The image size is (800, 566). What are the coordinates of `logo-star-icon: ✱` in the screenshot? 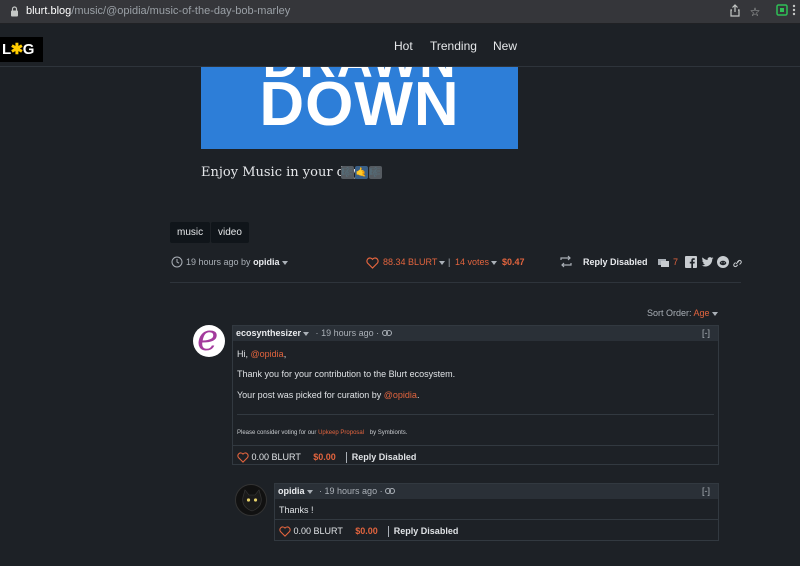 It's located at (17, 49).